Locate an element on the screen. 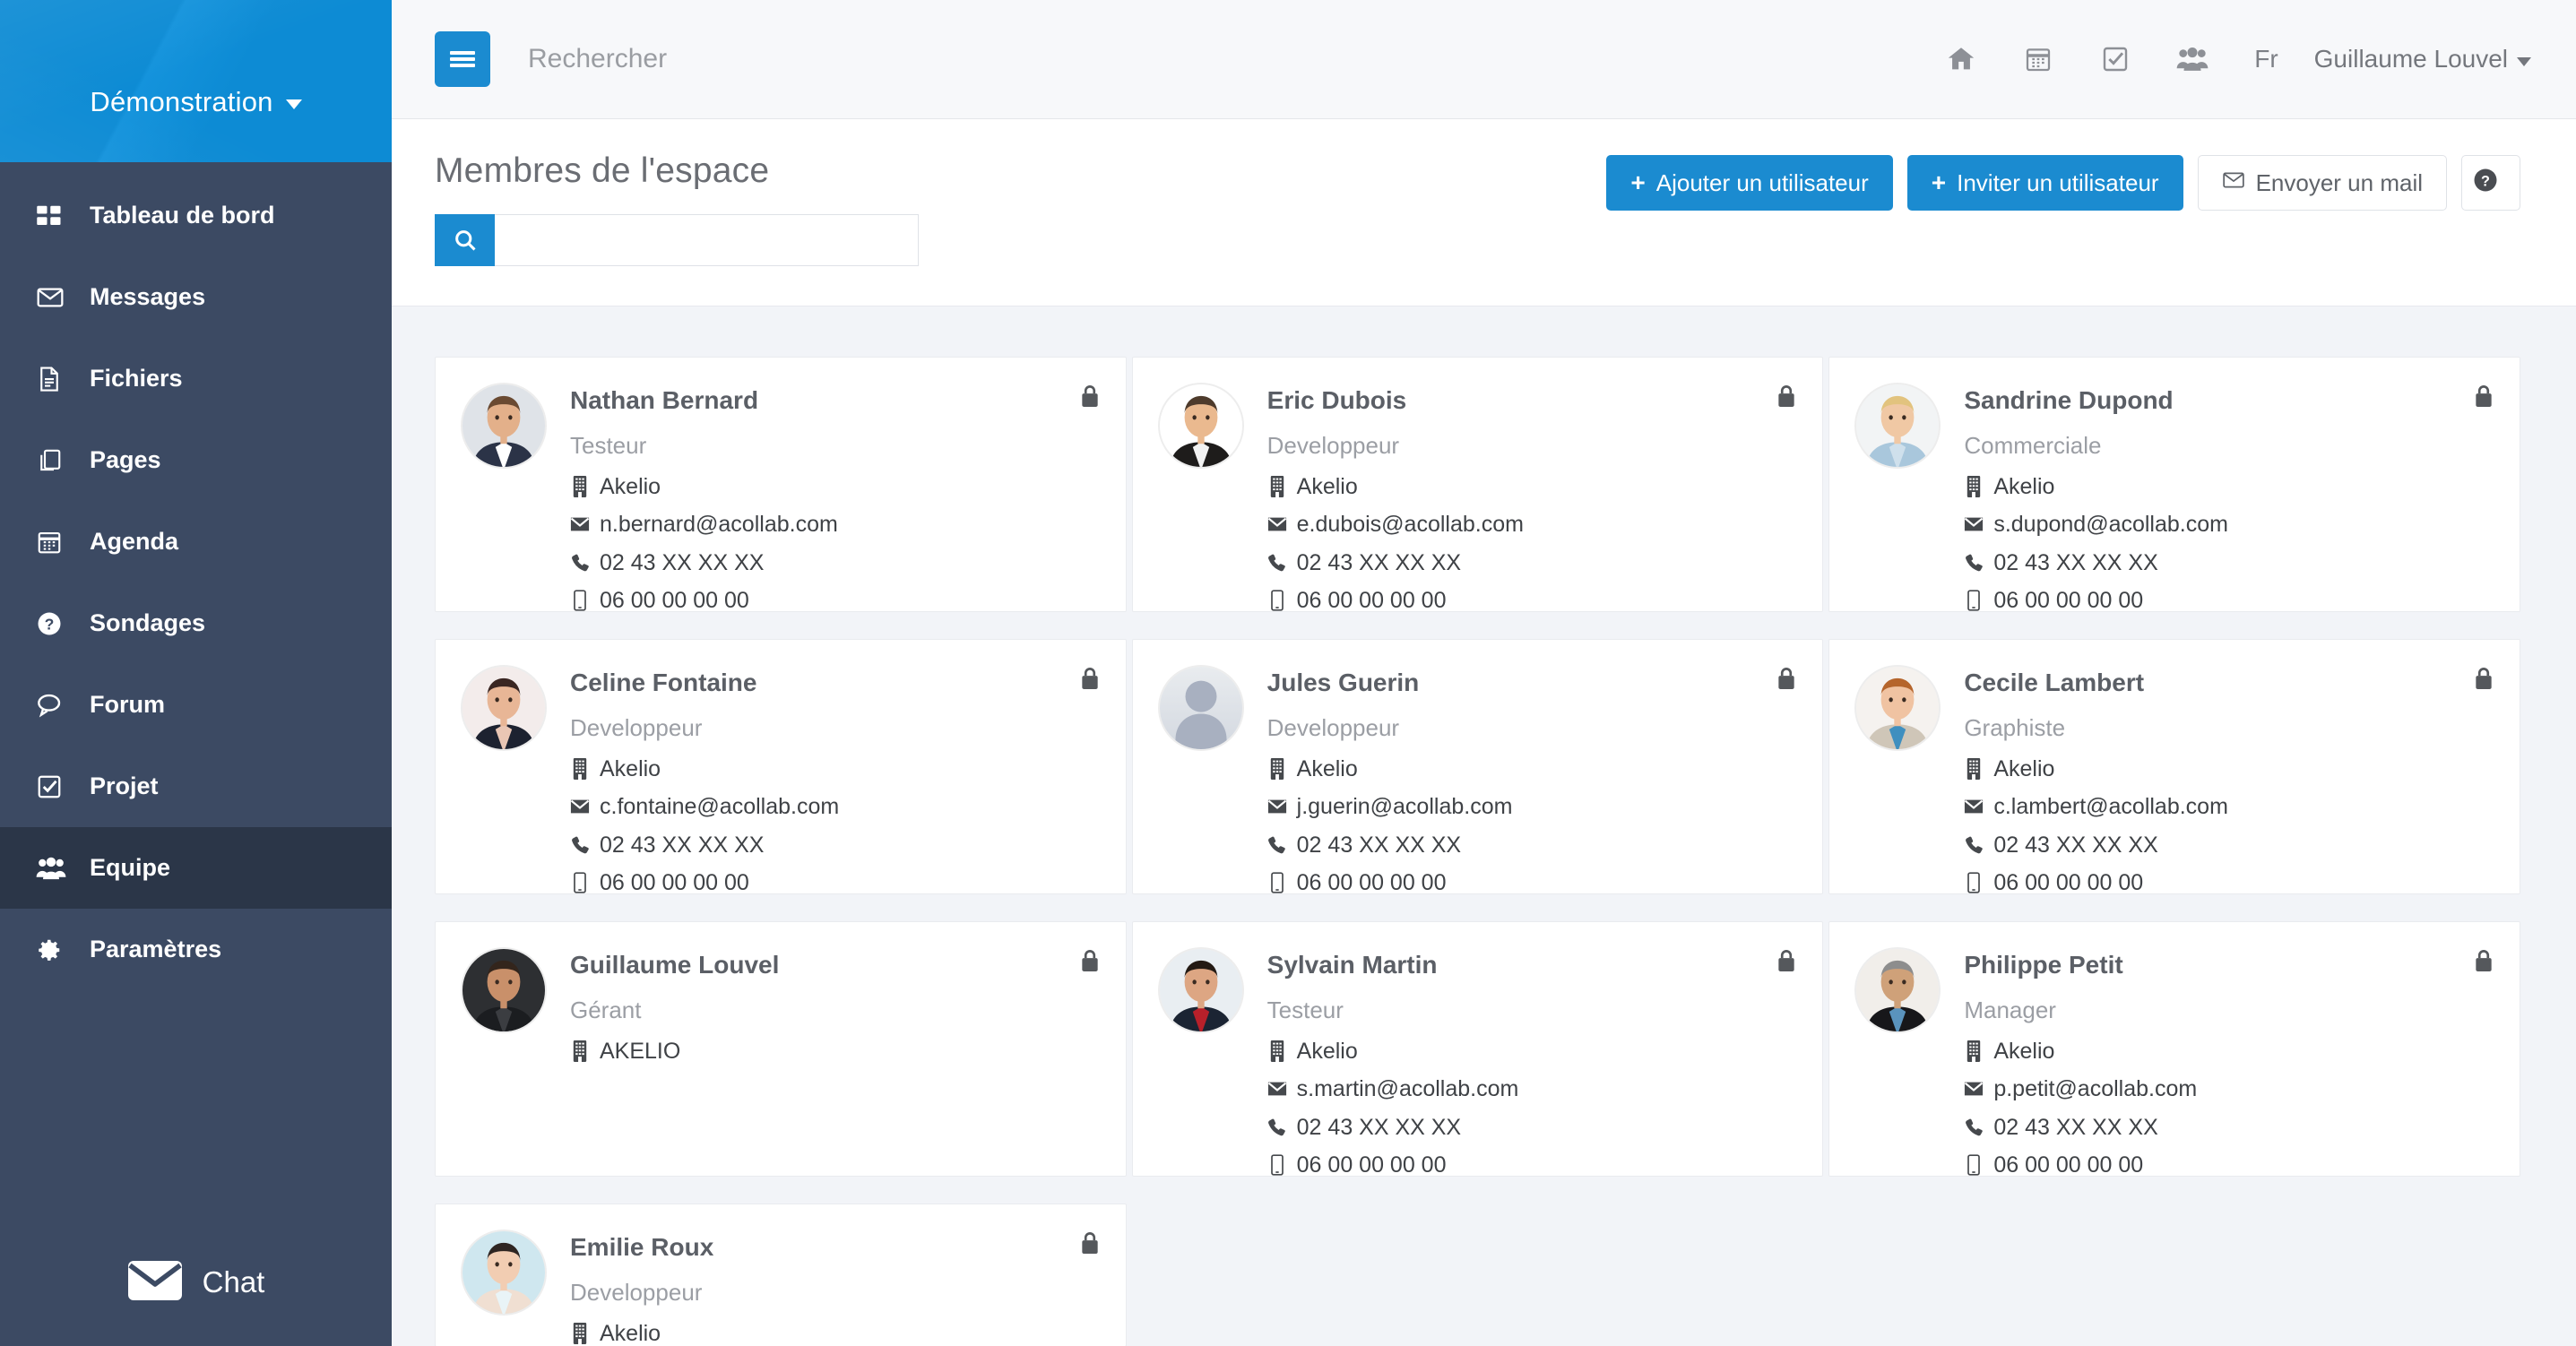 The image size is (2576, 1346). member-email: e.dubois@acollab.com is located at coordinates (1410, 525).